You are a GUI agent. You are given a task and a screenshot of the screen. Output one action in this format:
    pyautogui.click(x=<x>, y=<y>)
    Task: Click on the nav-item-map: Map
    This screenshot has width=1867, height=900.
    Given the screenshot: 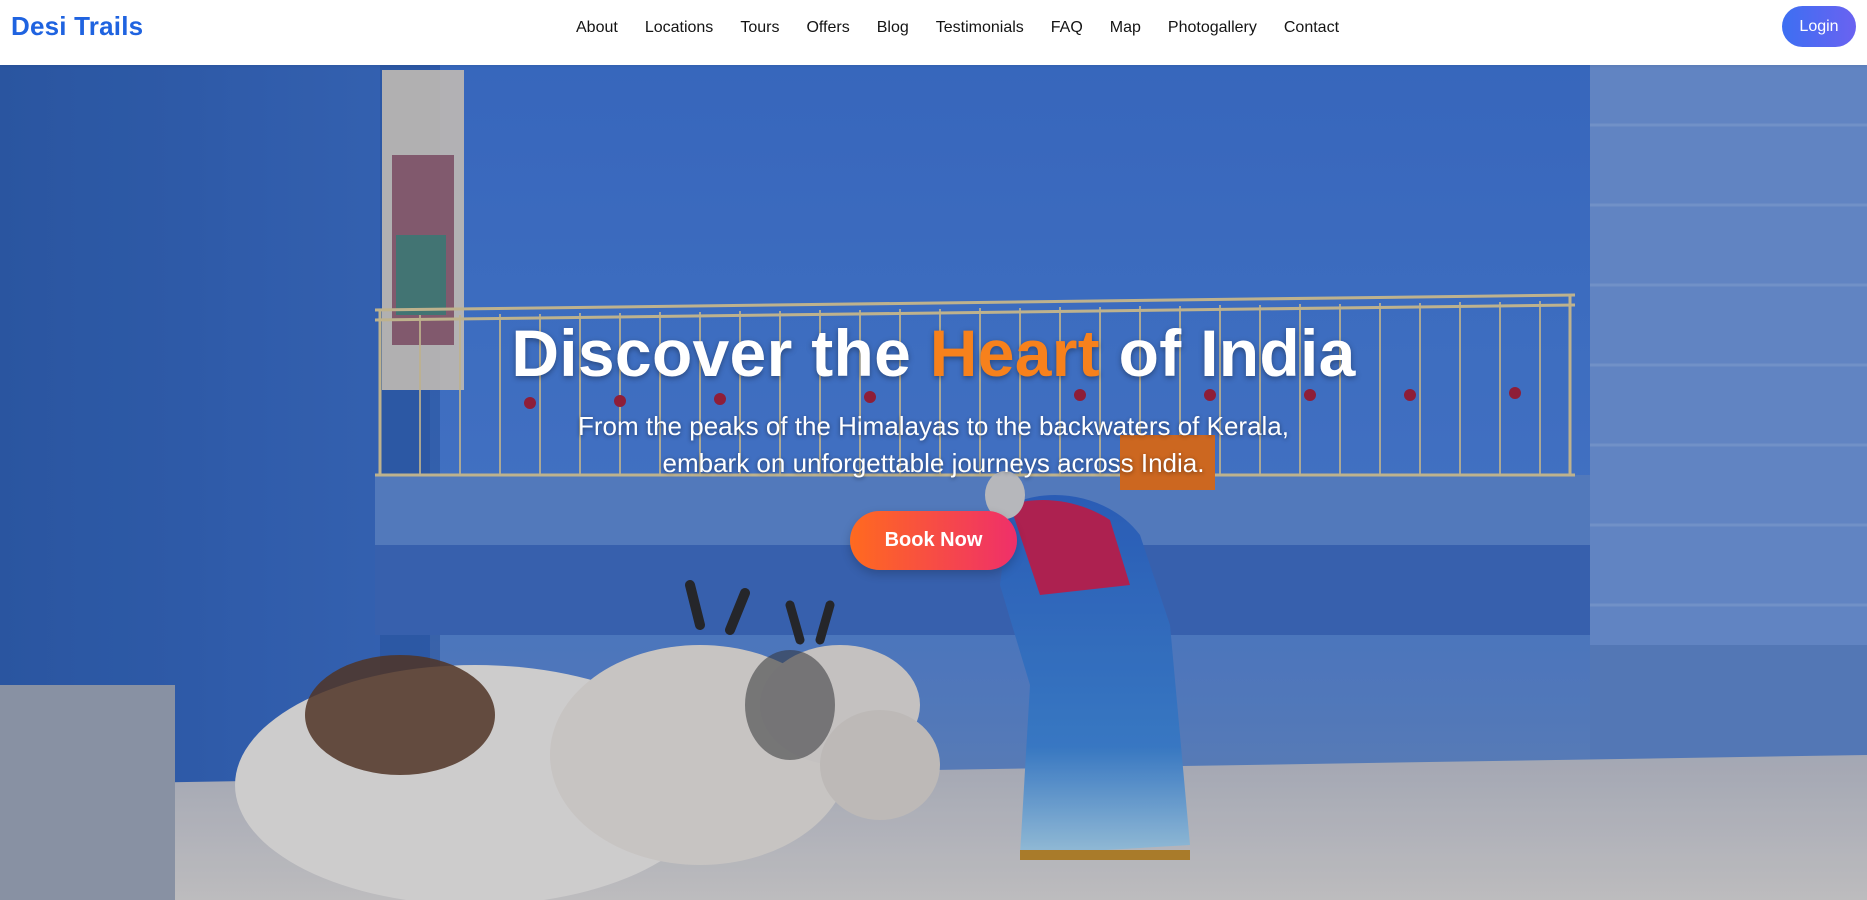 What is the action you would take?
    pyautogui.click(x=1125, y=28)
    